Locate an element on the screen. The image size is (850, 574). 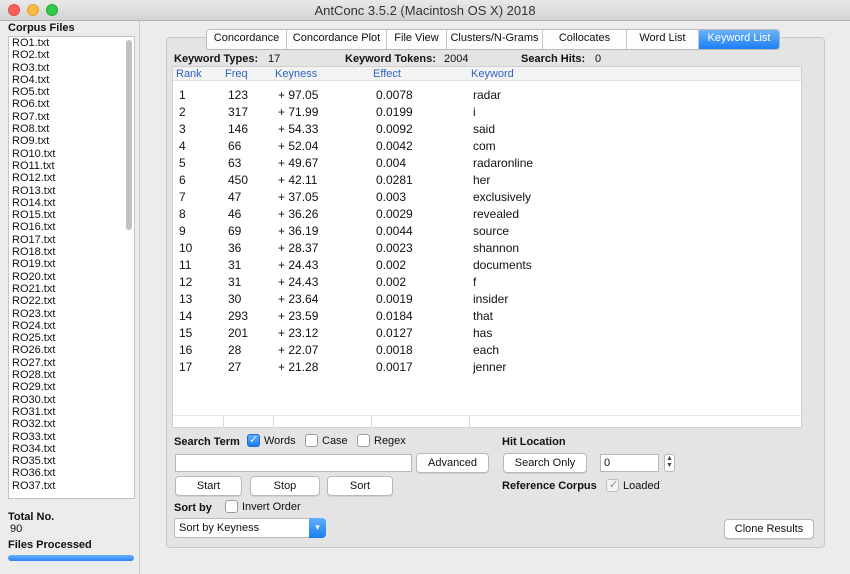
table-row: 11 31 + 24.43 0.002 documents is located at coordinates (487, 265).